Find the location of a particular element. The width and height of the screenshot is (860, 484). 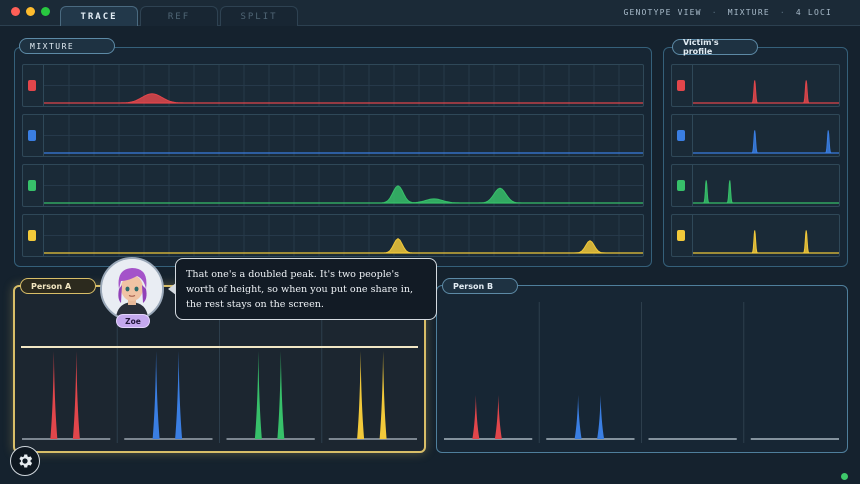

status-loci: 4 LOCI is located at coordinates (813, 12).